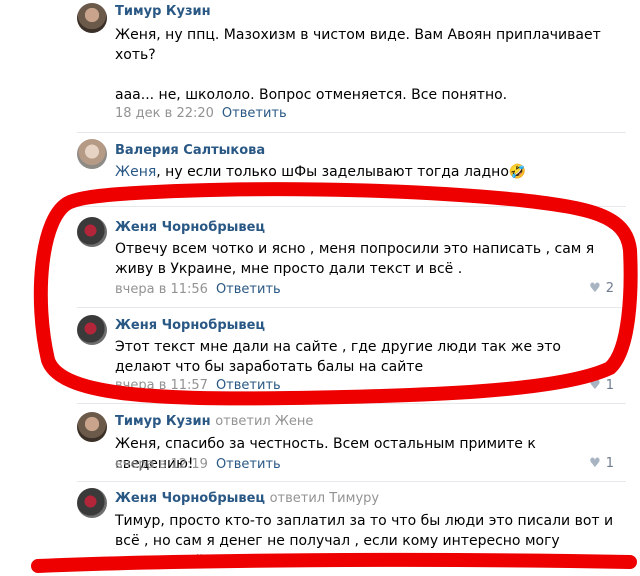  I want to click on comment-date: вчера в 12:23, so click(161, 562).